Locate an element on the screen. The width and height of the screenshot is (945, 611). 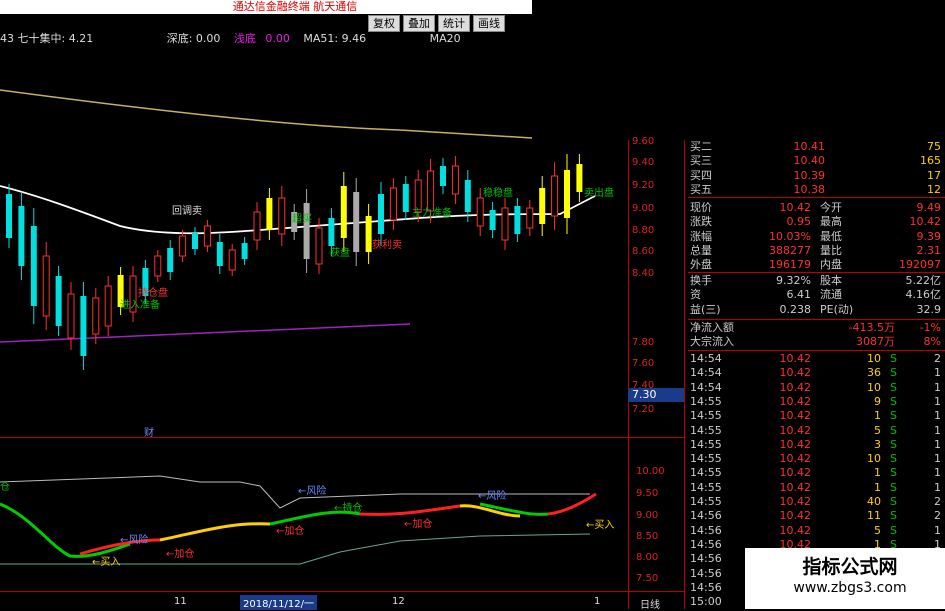
info-shallow-bottom-value: 0.00 is located at coordinates (277, 38).